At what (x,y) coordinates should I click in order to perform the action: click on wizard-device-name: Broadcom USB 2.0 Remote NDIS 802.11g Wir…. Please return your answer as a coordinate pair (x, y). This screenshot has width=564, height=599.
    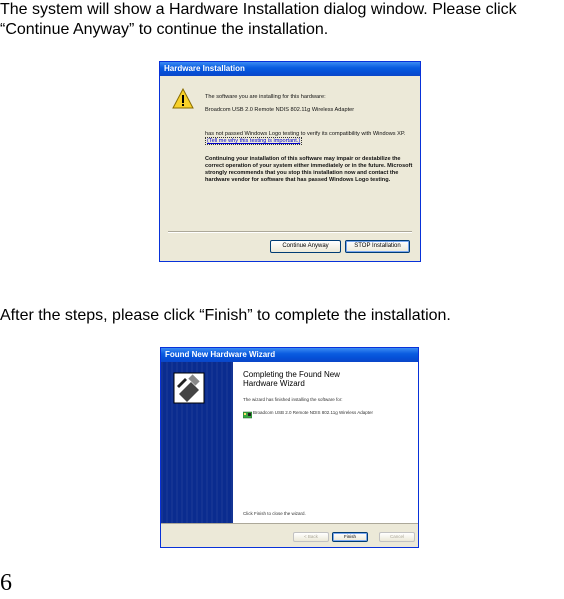
    Looking at the image, I should click on (313, 412).